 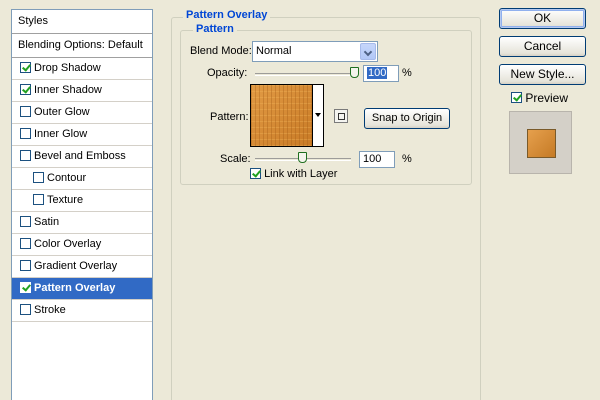 I want to click on style-item-label: Contour, so click(x=67, y=178).